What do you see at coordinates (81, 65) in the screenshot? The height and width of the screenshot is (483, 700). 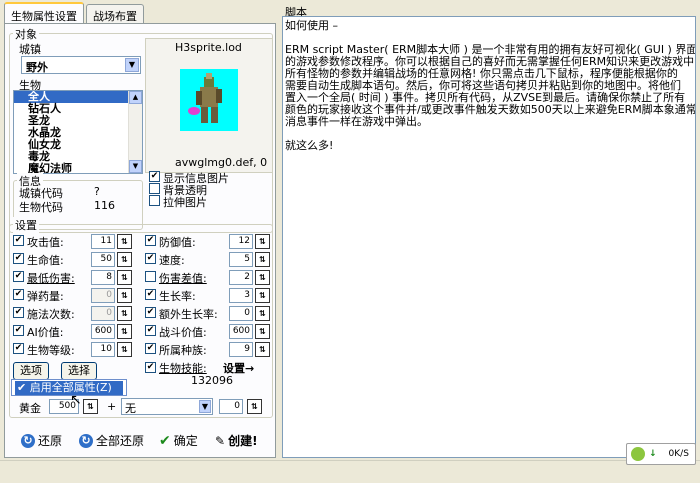 I see `town-select: 野外 ▼` at bounding box center [81, 65].